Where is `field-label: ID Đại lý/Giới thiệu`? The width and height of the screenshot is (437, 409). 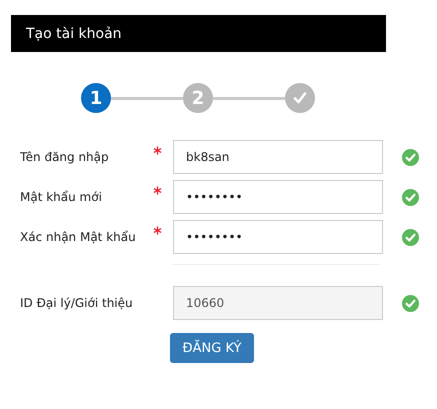 field-label: ID Đại lý/Giới thiệu is located at coordinates (76, 303).